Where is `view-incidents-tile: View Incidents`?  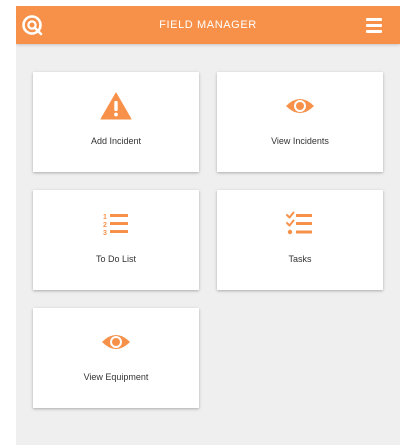 view-incidents-tile: View Incidents is located at coordinates (300, 122).